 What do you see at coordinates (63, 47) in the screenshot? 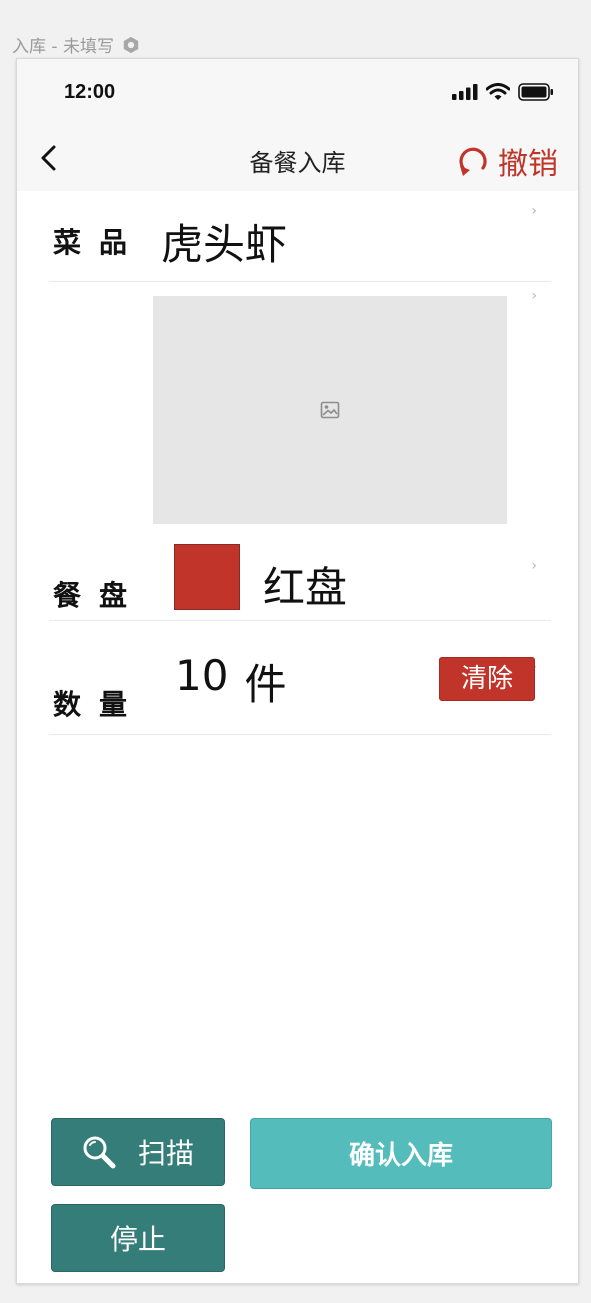
I see `frame-title-text: 入库 - 未填写` at bounding box center [63, 47].